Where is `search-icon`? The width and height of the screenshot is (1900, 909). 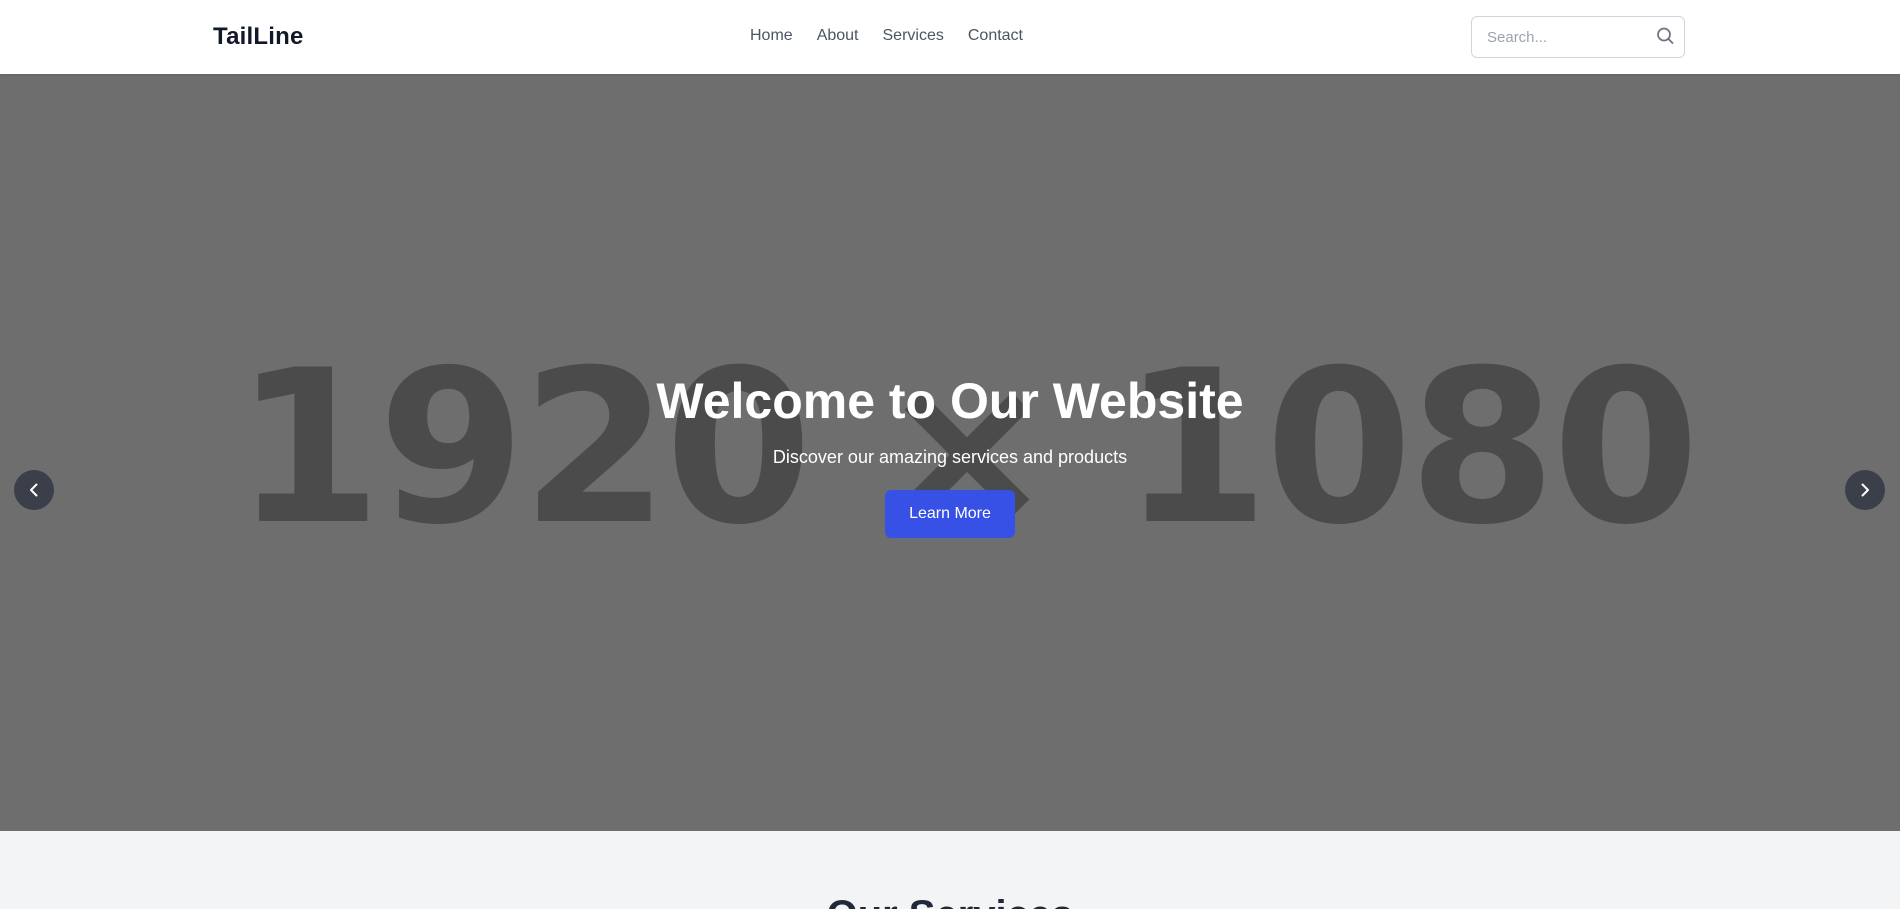
search-icon is located at coordinates (1665, 36).